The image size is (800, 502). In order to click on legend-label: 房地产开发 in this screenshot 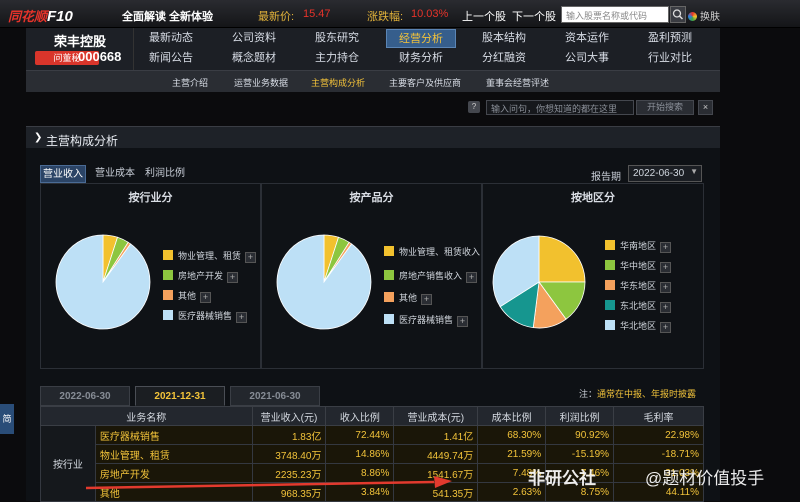, I will do `click(201, 276)`.